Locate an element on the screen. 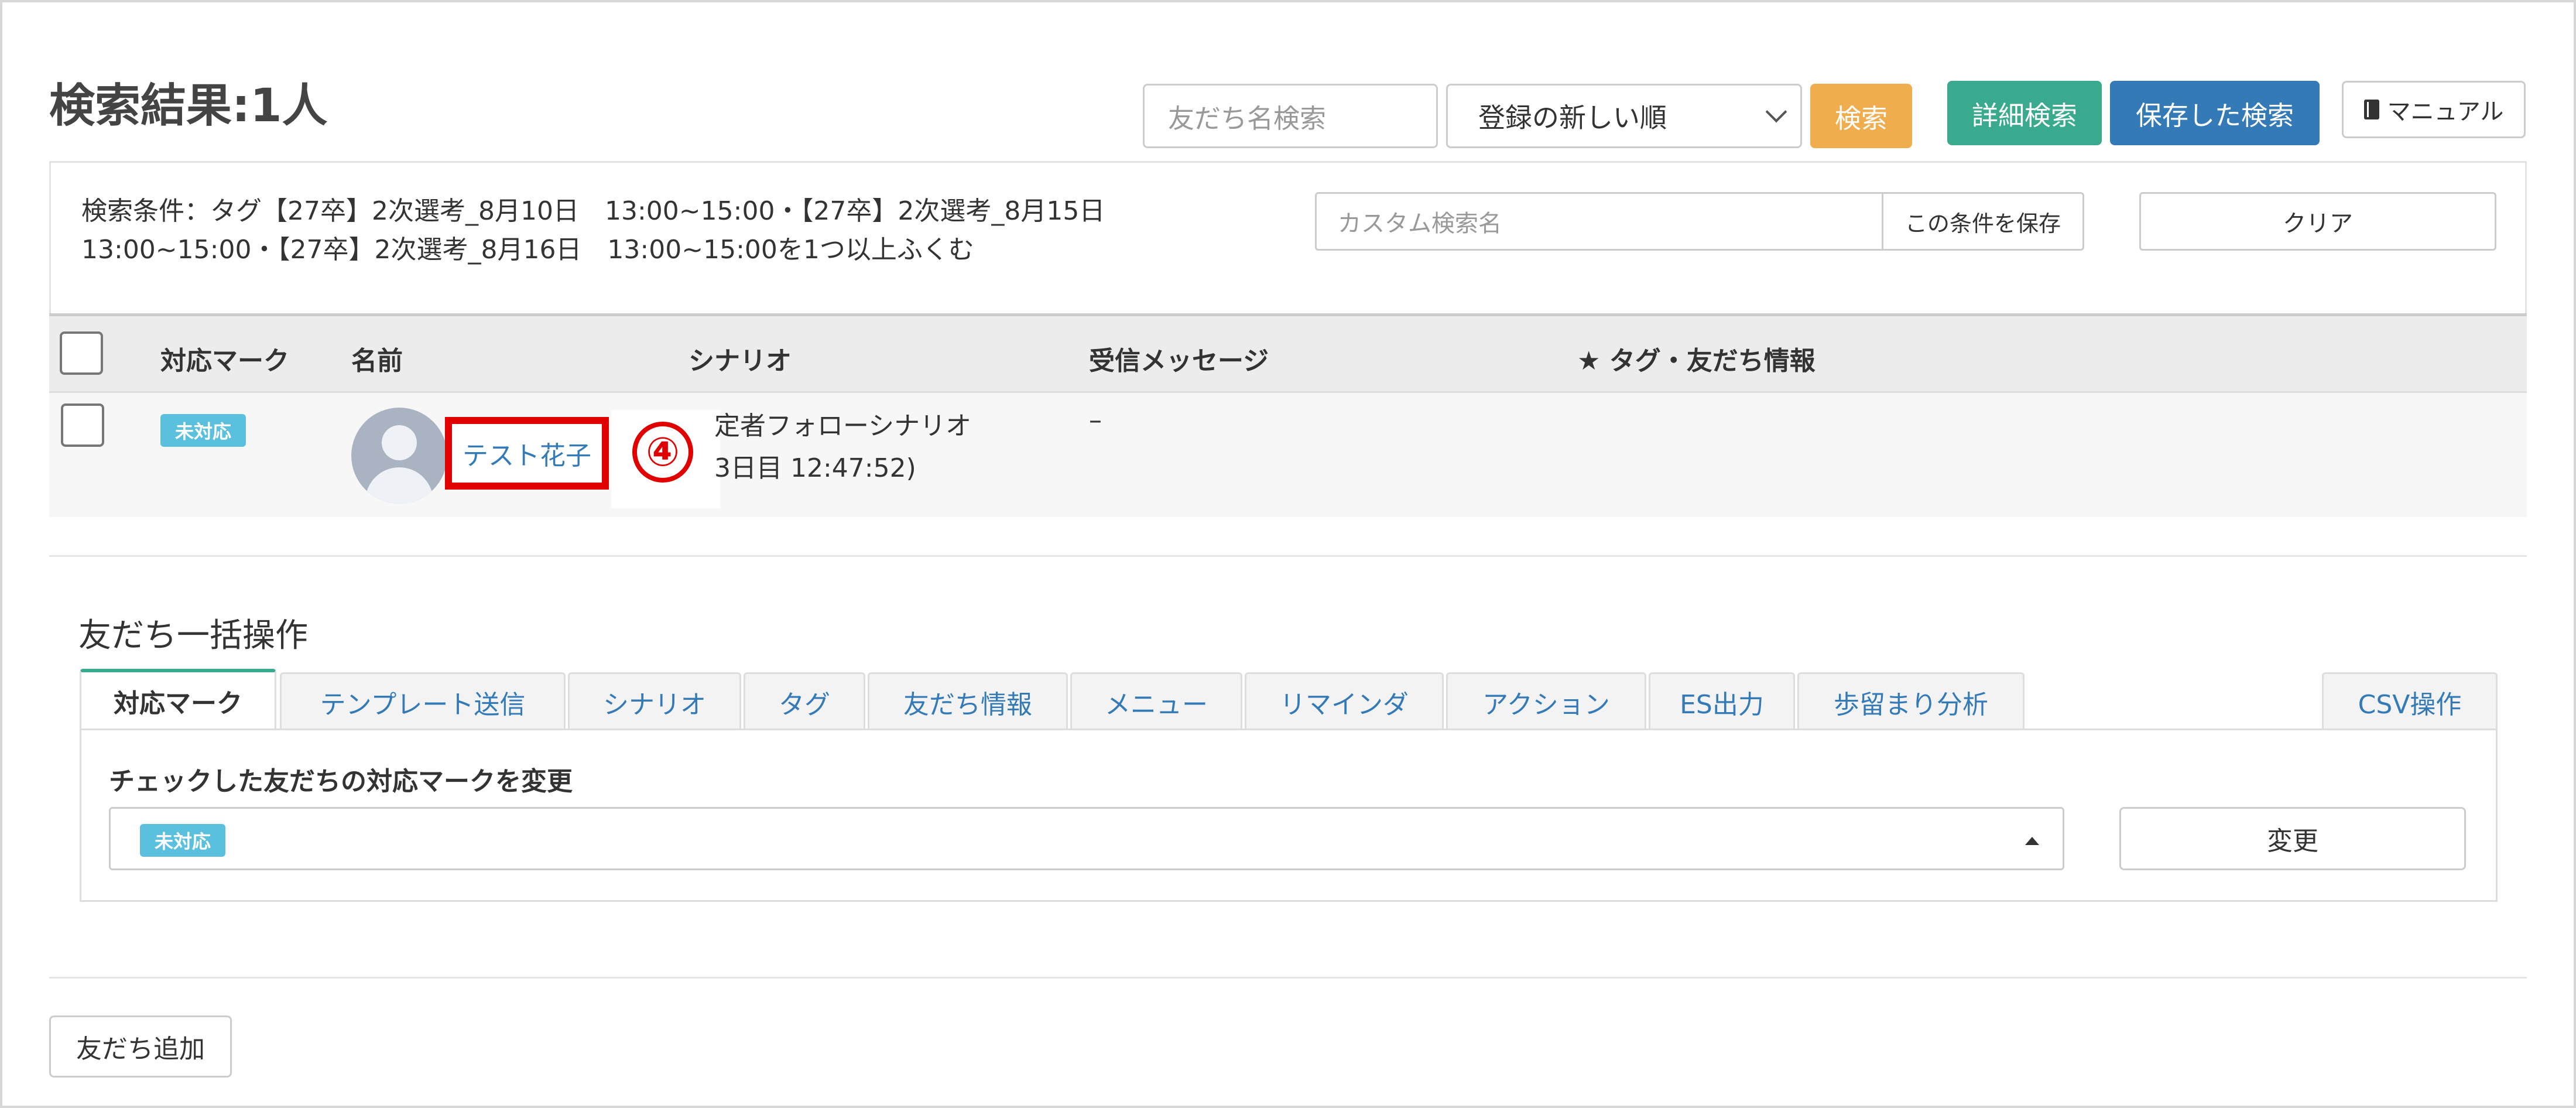  manual-button: マニュアル is located at coordinates (2434, 109).